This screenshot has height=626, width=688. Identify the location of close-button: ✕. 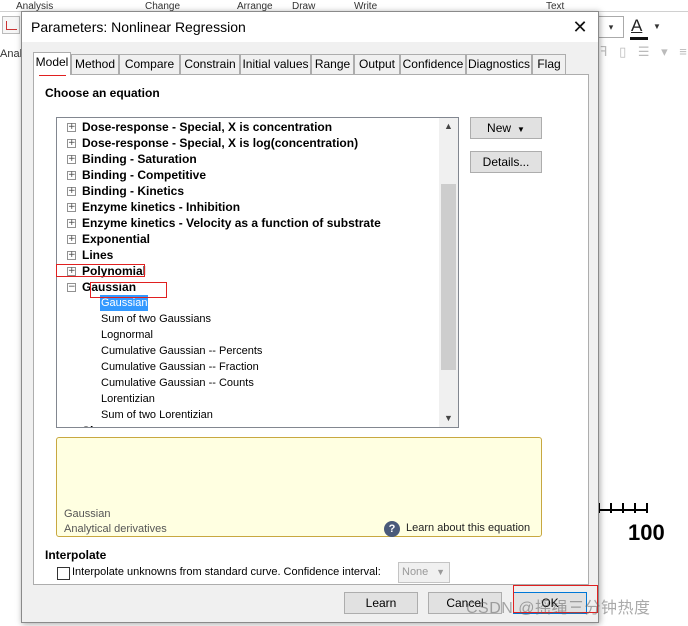
(580, 27).